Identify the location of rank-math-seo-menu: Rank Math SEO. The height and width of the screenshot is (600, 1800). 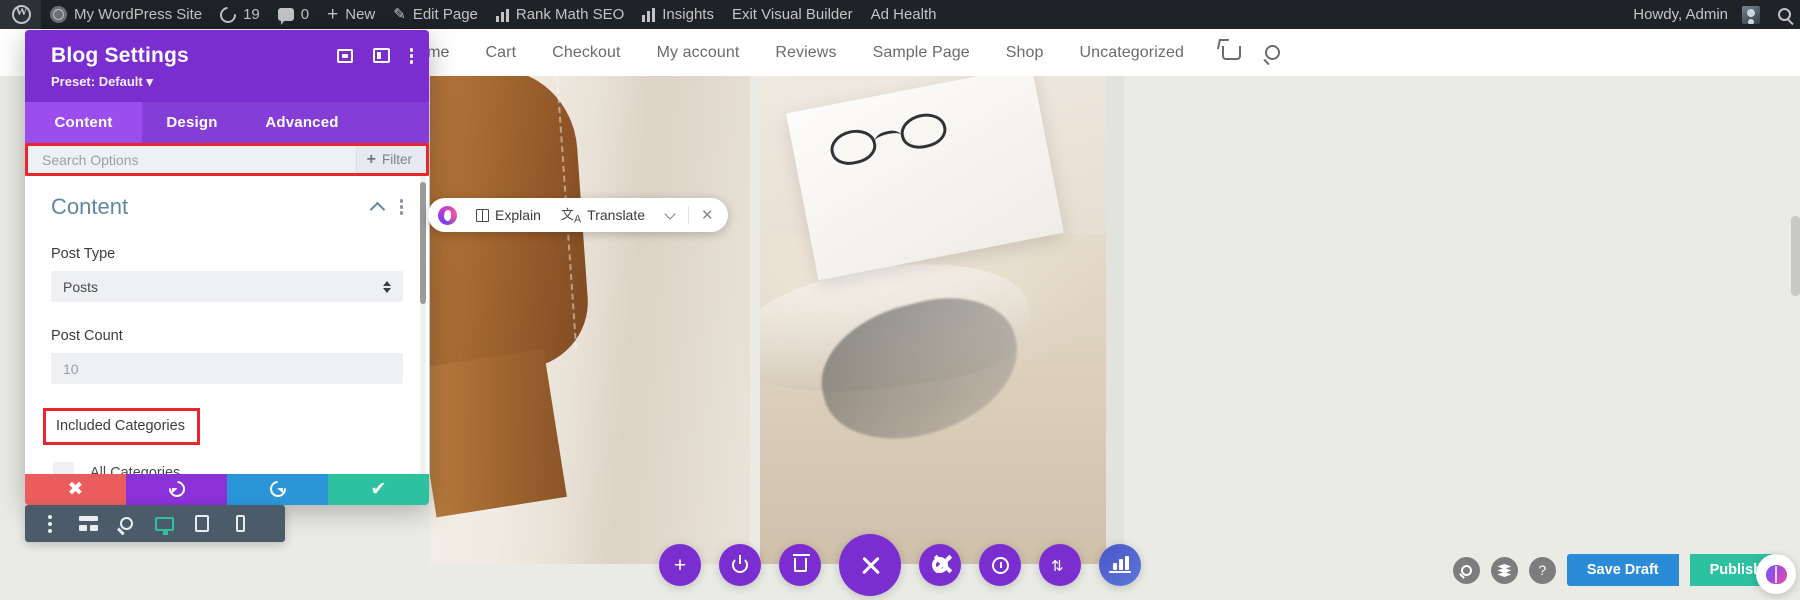
(560, 14).